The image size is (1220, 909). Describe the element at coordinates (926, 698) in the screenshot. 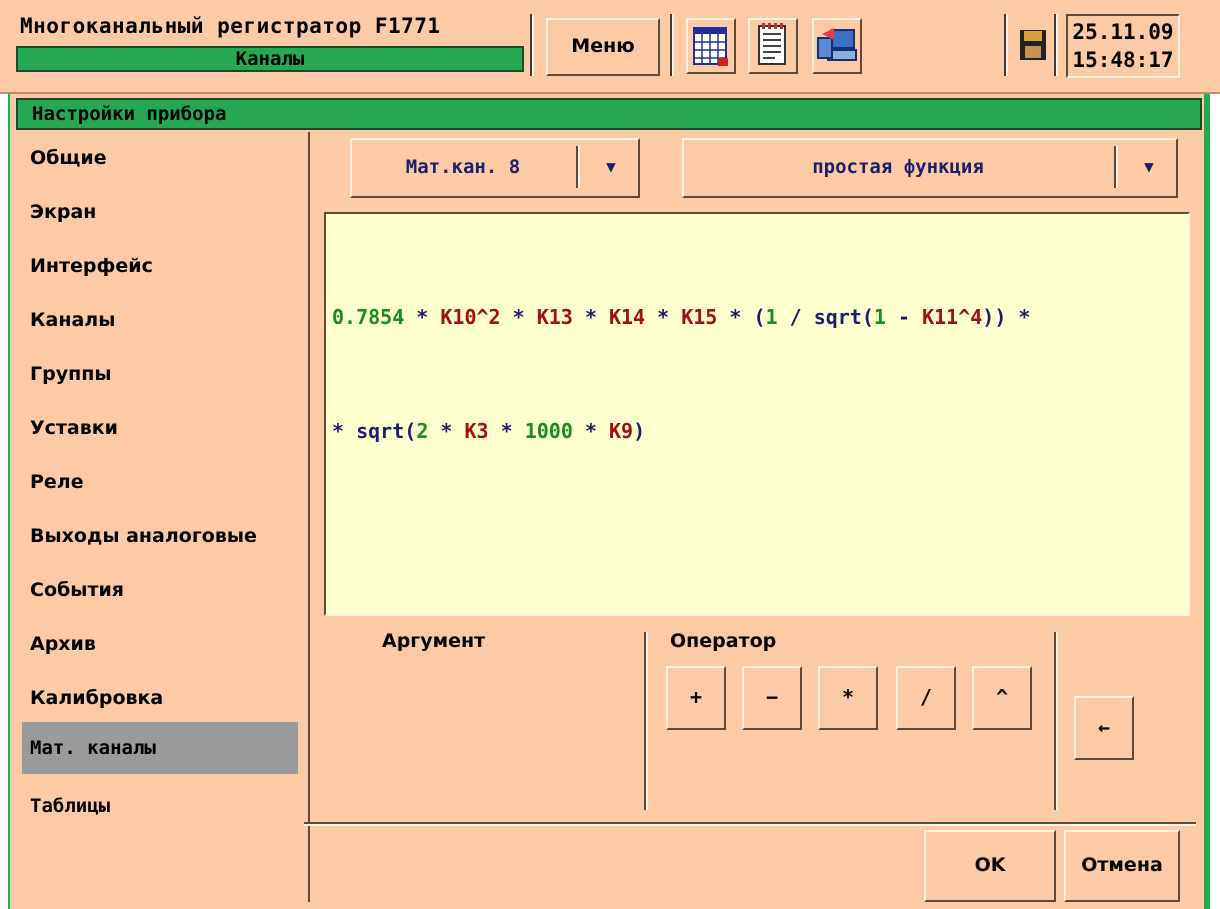

I see `operator-divide-button: /` at that location.